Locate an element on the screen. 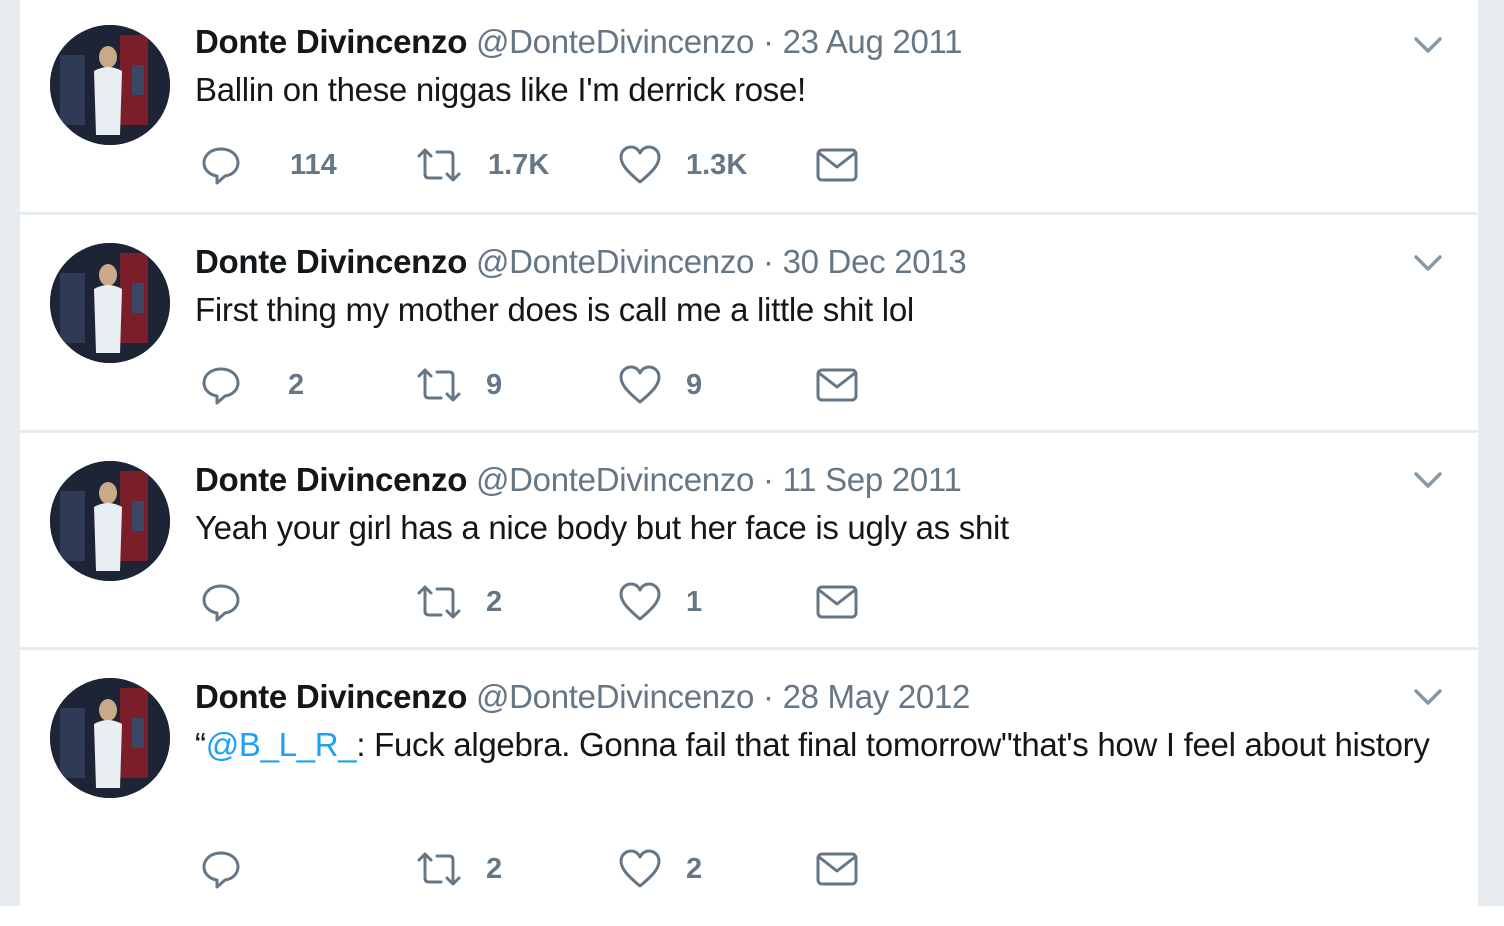  mention-link: @B_L_R_ is located at coordinates (281, 744).